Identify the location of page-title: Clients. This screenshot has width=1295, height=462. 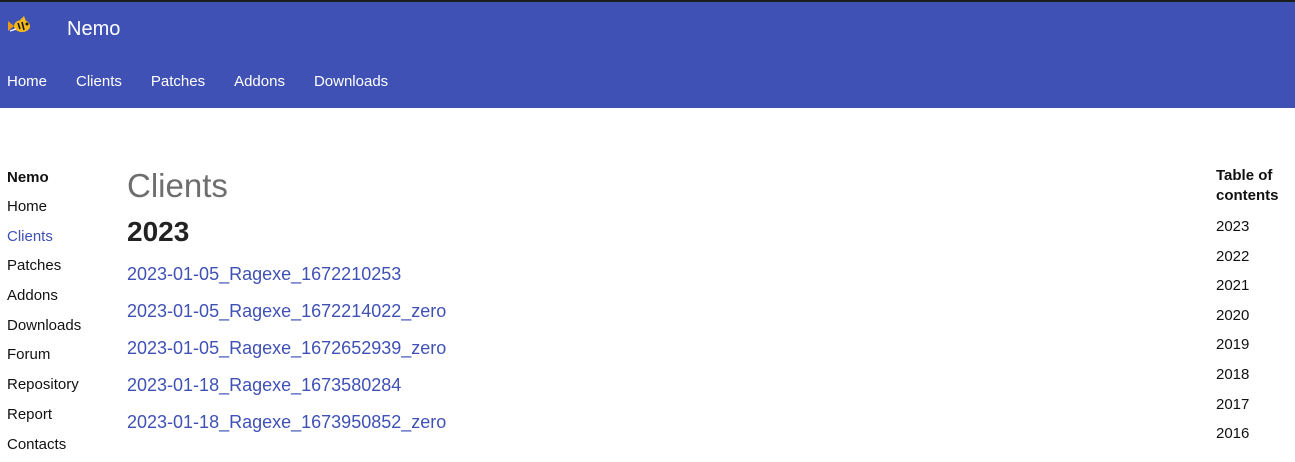
(627, 186).